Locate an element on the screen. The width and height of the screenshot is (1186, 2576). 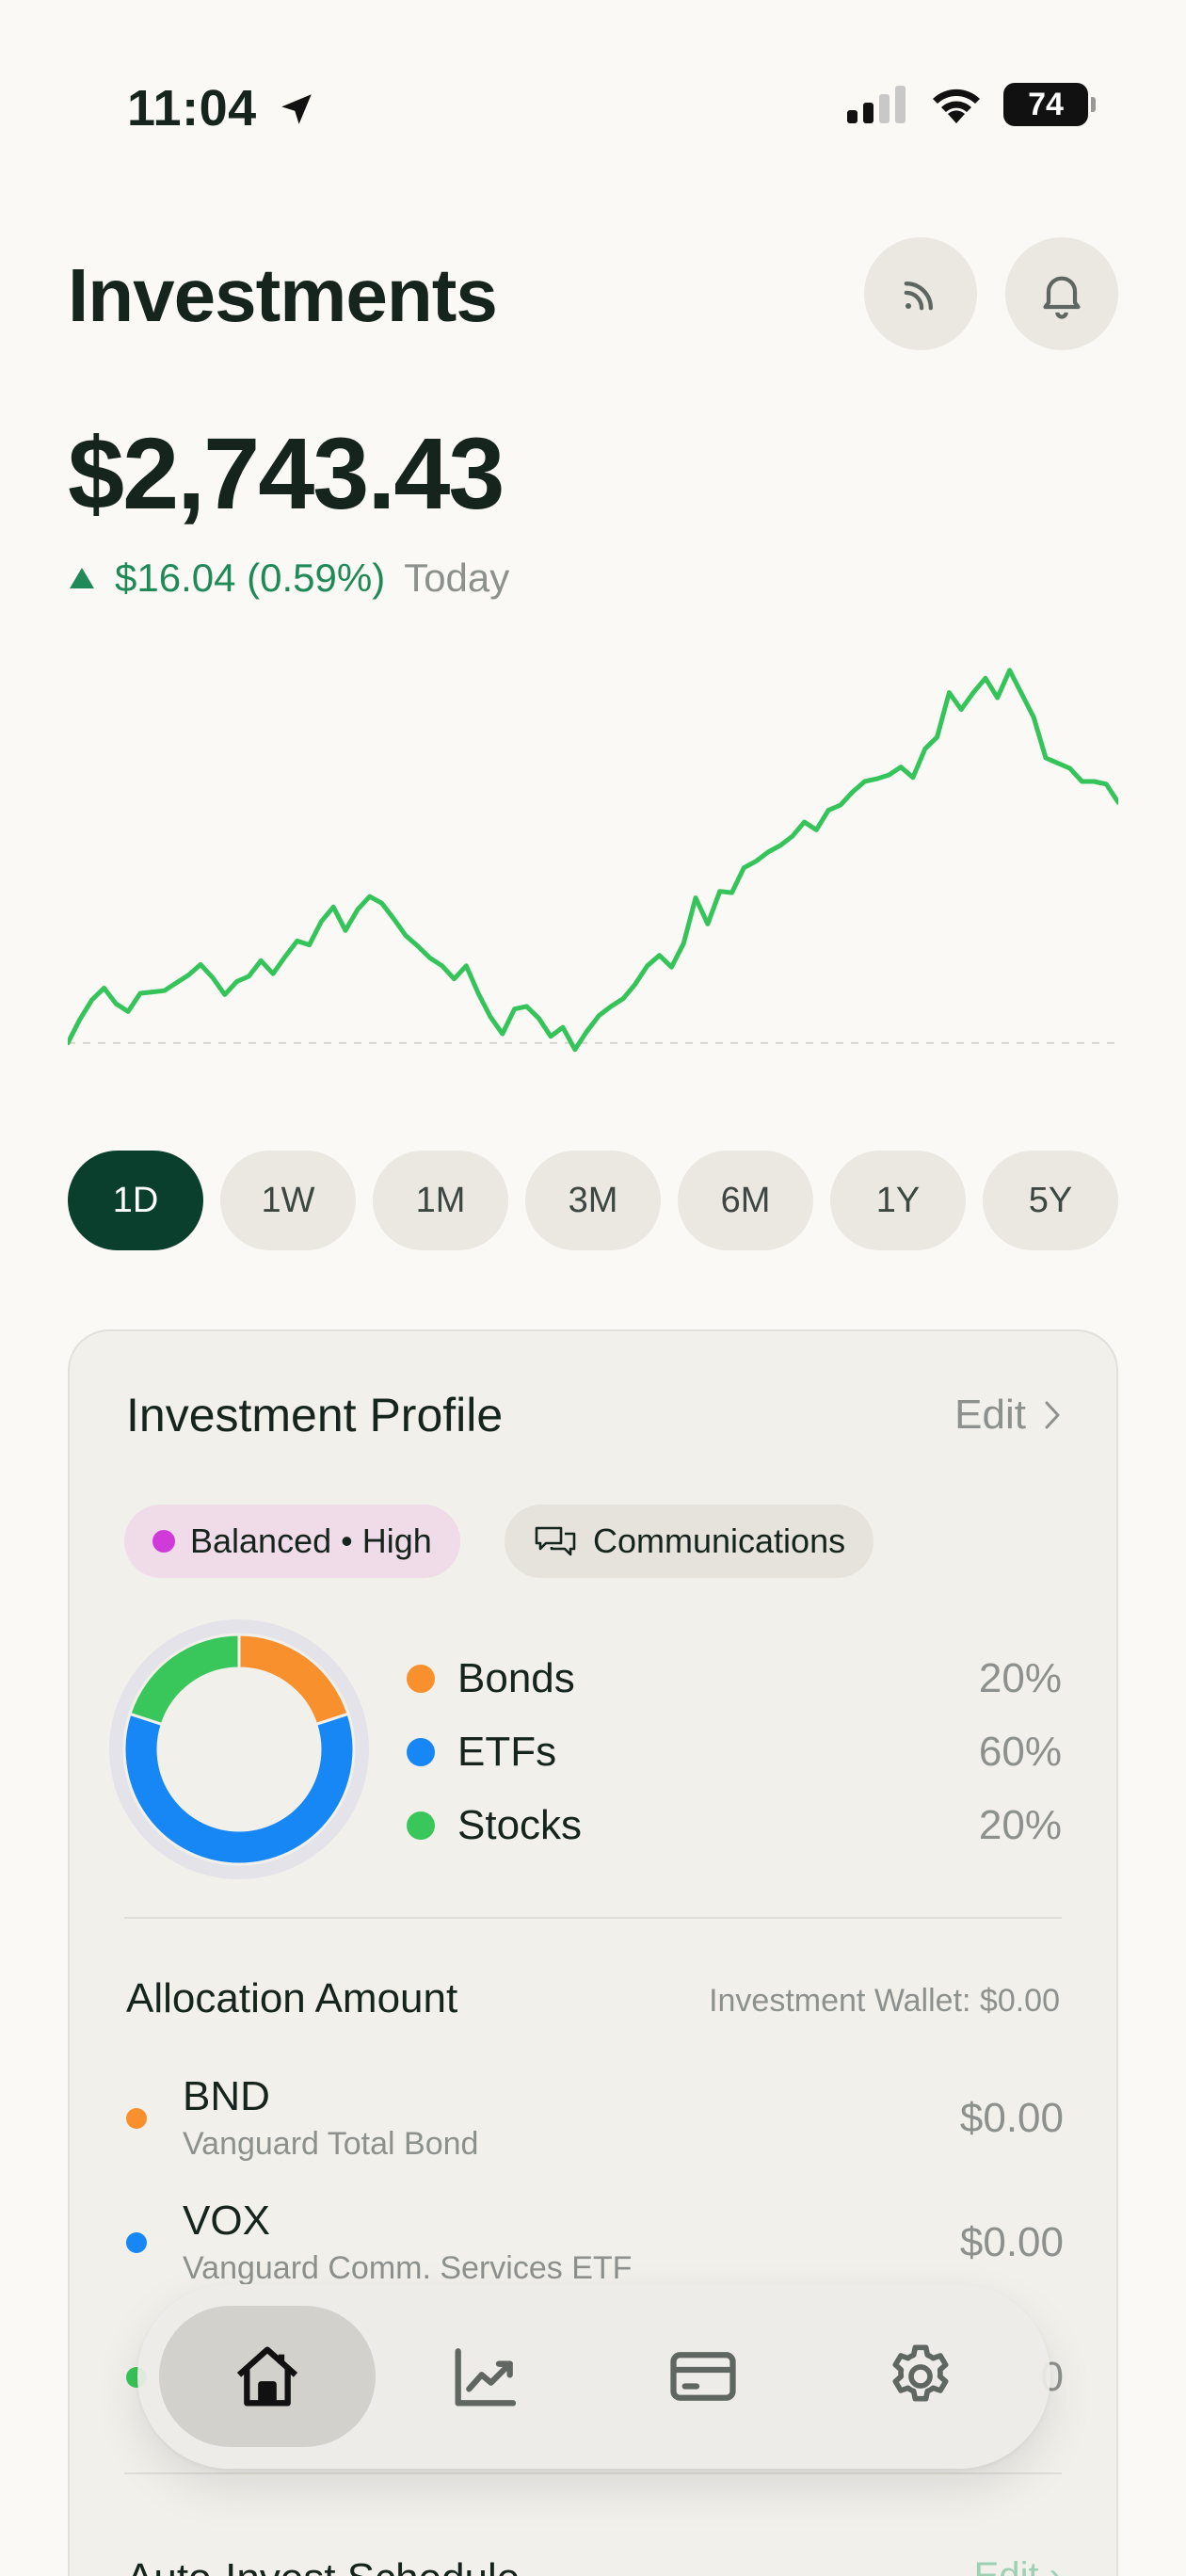
tab-bar is located at coordinates (593, 2376).